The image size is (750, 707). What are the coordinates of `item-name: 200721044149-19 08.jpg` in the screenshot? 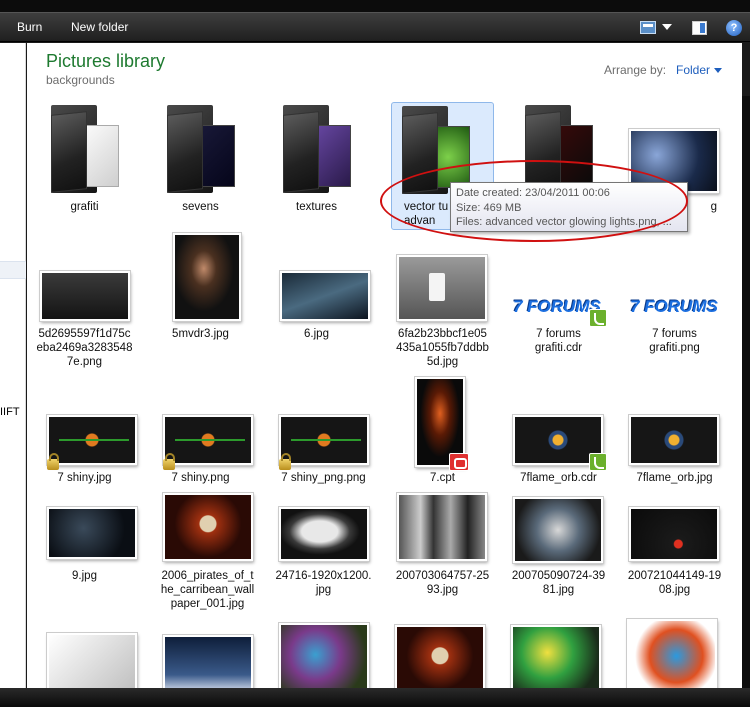 It's located at (674, 583).